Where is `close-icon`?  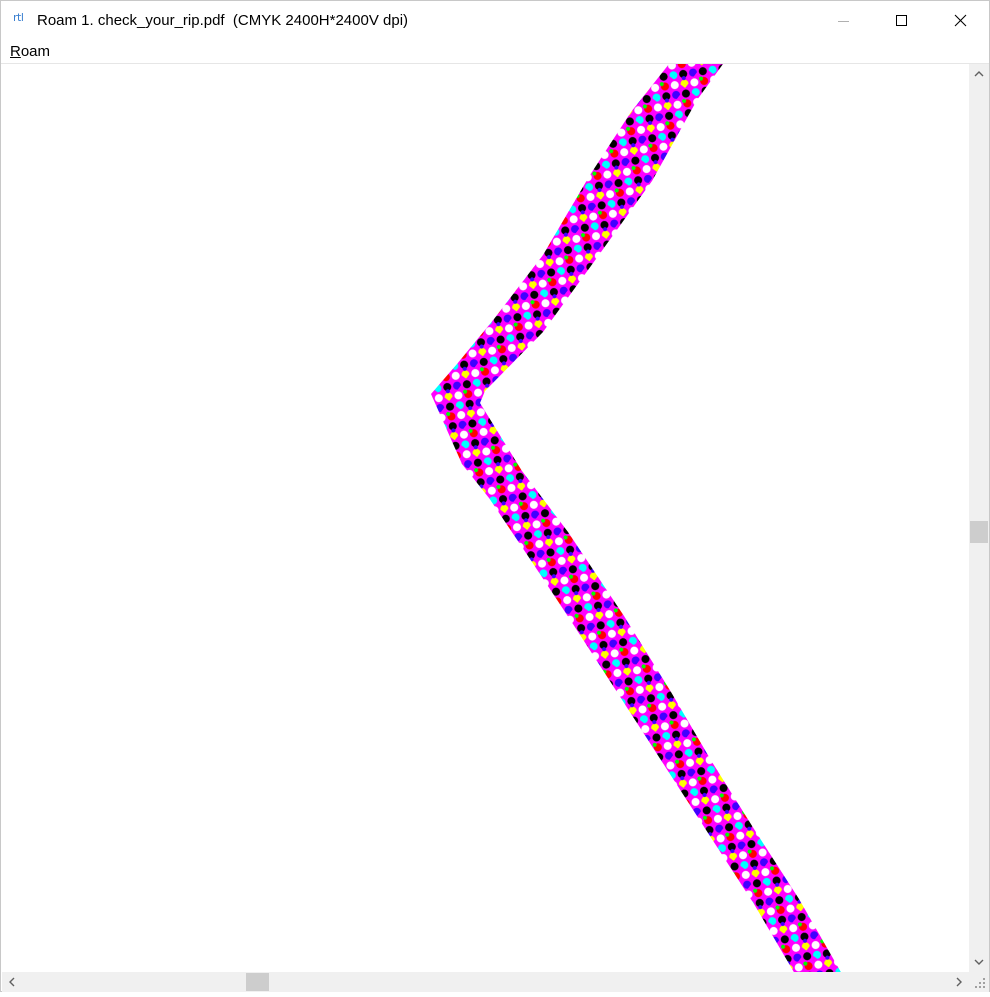 close-icon is located at coordinates (960, 20).